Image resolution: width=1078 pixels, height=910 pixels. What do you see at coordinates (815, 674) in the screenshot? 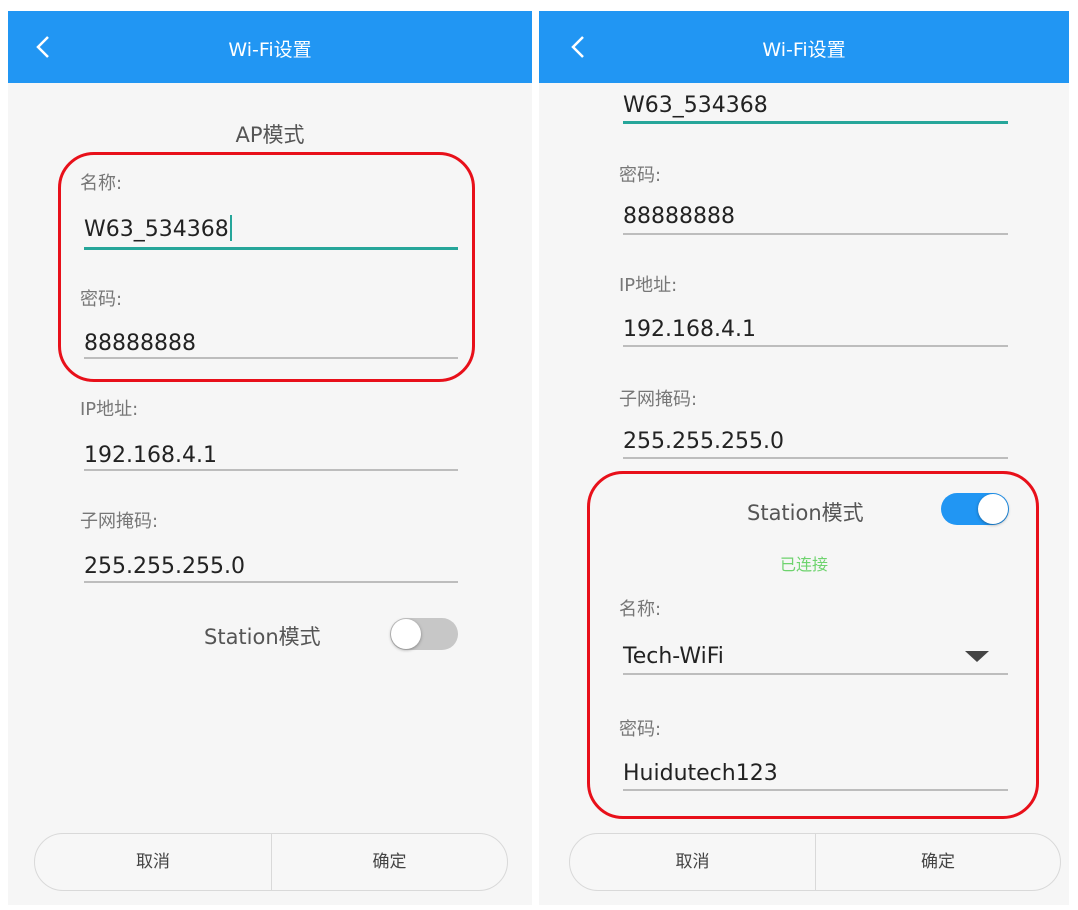
I see `ssid-underline` at bounding box center [815, 674].